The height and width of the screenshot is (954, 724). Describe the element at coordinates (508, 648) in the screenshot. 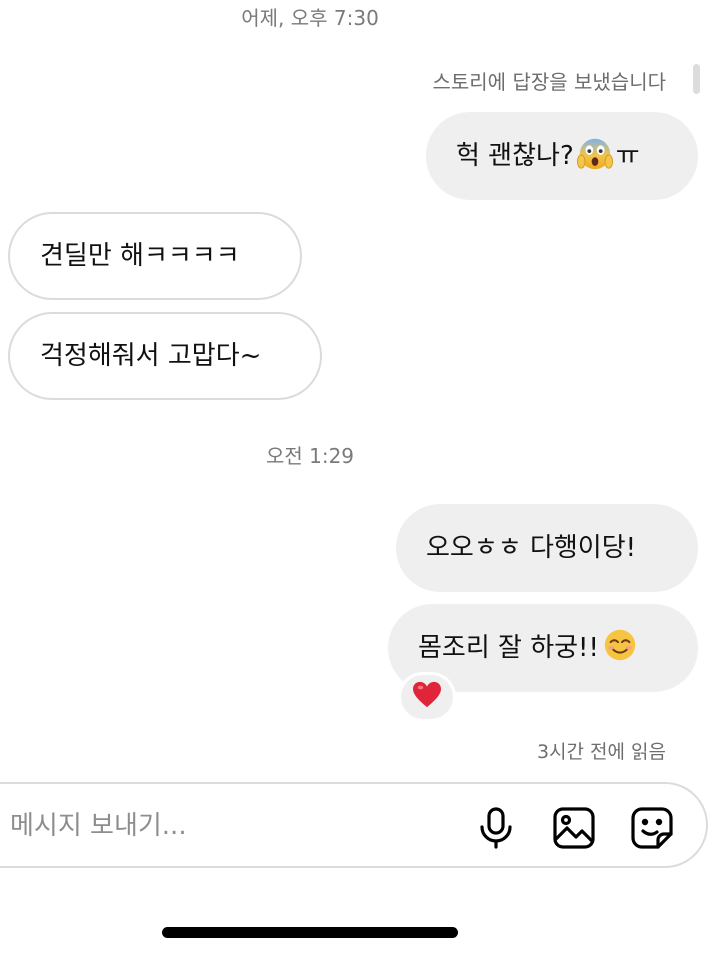

I see `message-text: 몸조리 잘 하궁!!` at that location.